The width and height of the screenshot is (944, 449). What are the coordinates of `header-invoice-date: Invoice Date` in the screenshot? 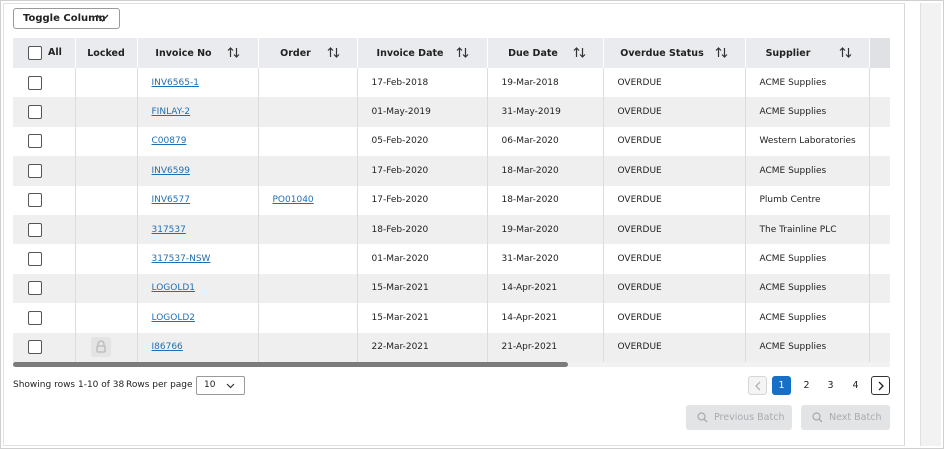 It's located at (422, 53).